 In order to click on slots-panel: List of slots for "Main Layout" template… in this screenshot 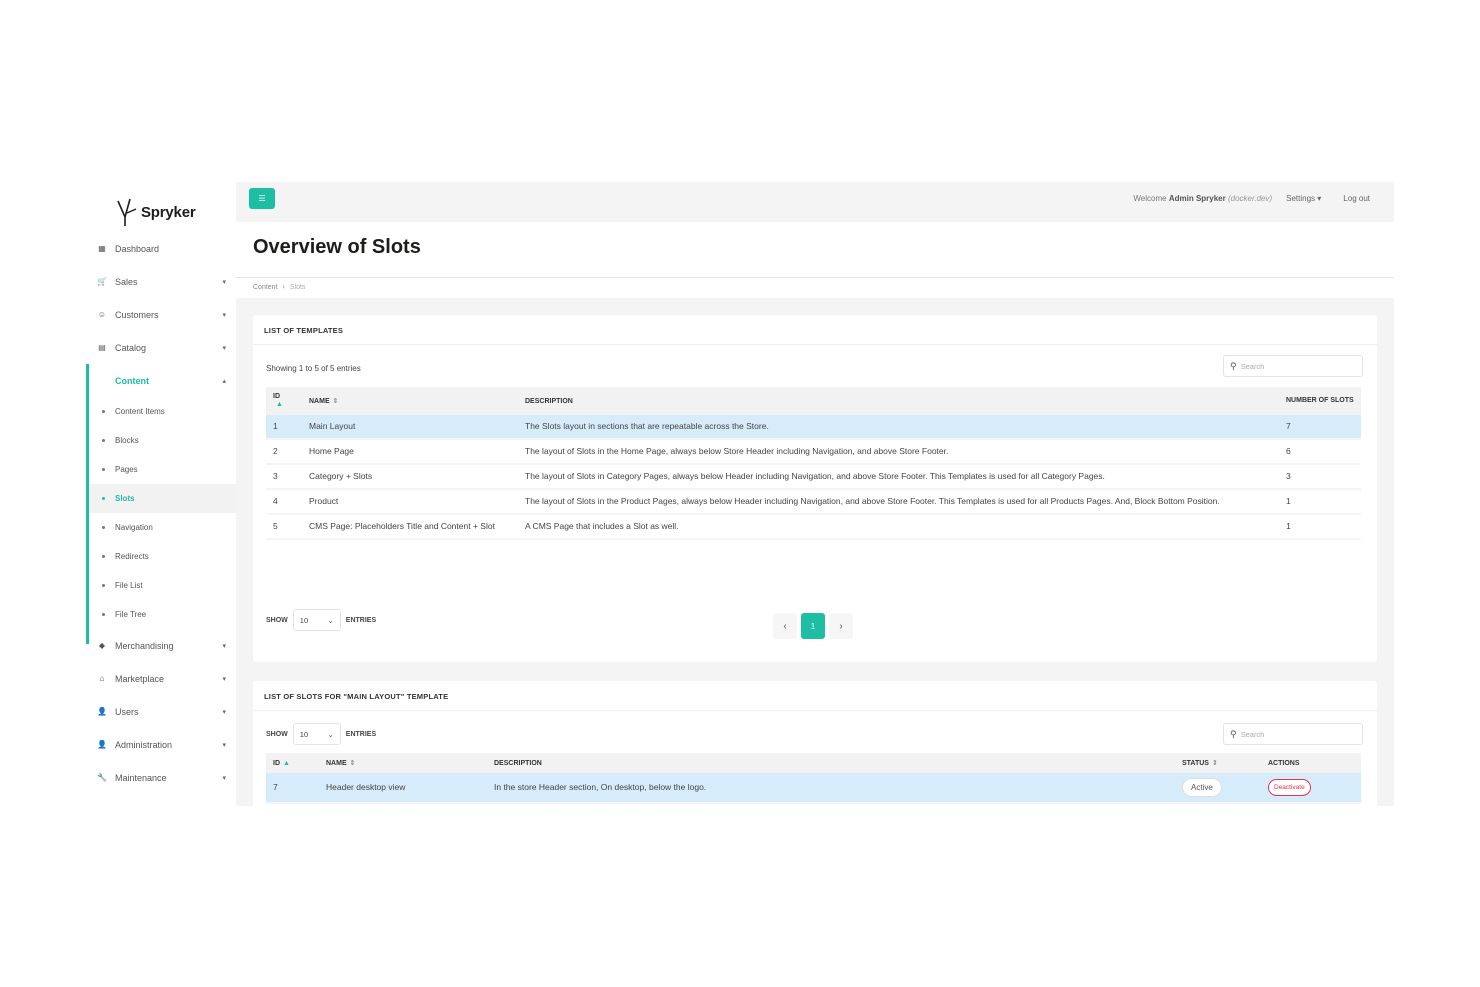, I will do `click(815, 743)`.